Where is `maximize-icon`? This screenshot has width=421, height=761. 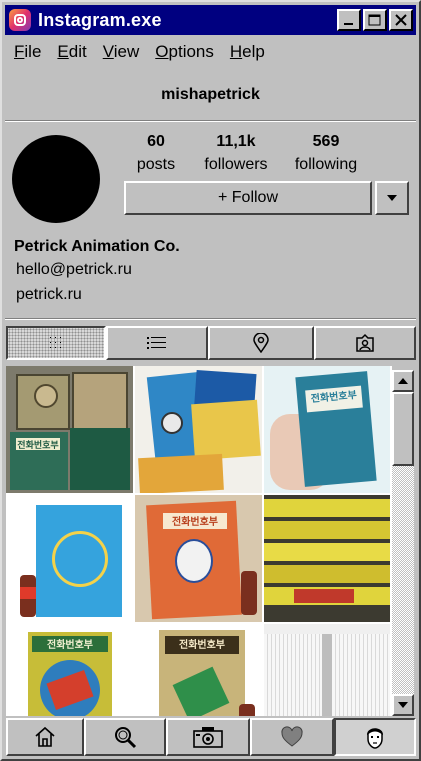 maximize-icon is located at coordinates (374, 20).